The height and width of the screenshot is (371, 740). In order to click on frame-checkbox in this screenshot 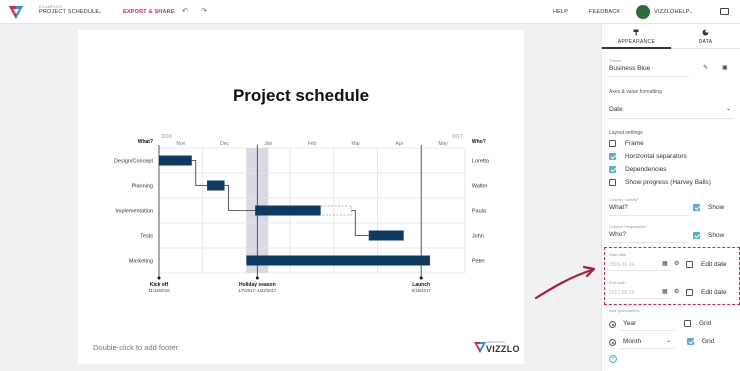, I will do `click(612, 143)`.